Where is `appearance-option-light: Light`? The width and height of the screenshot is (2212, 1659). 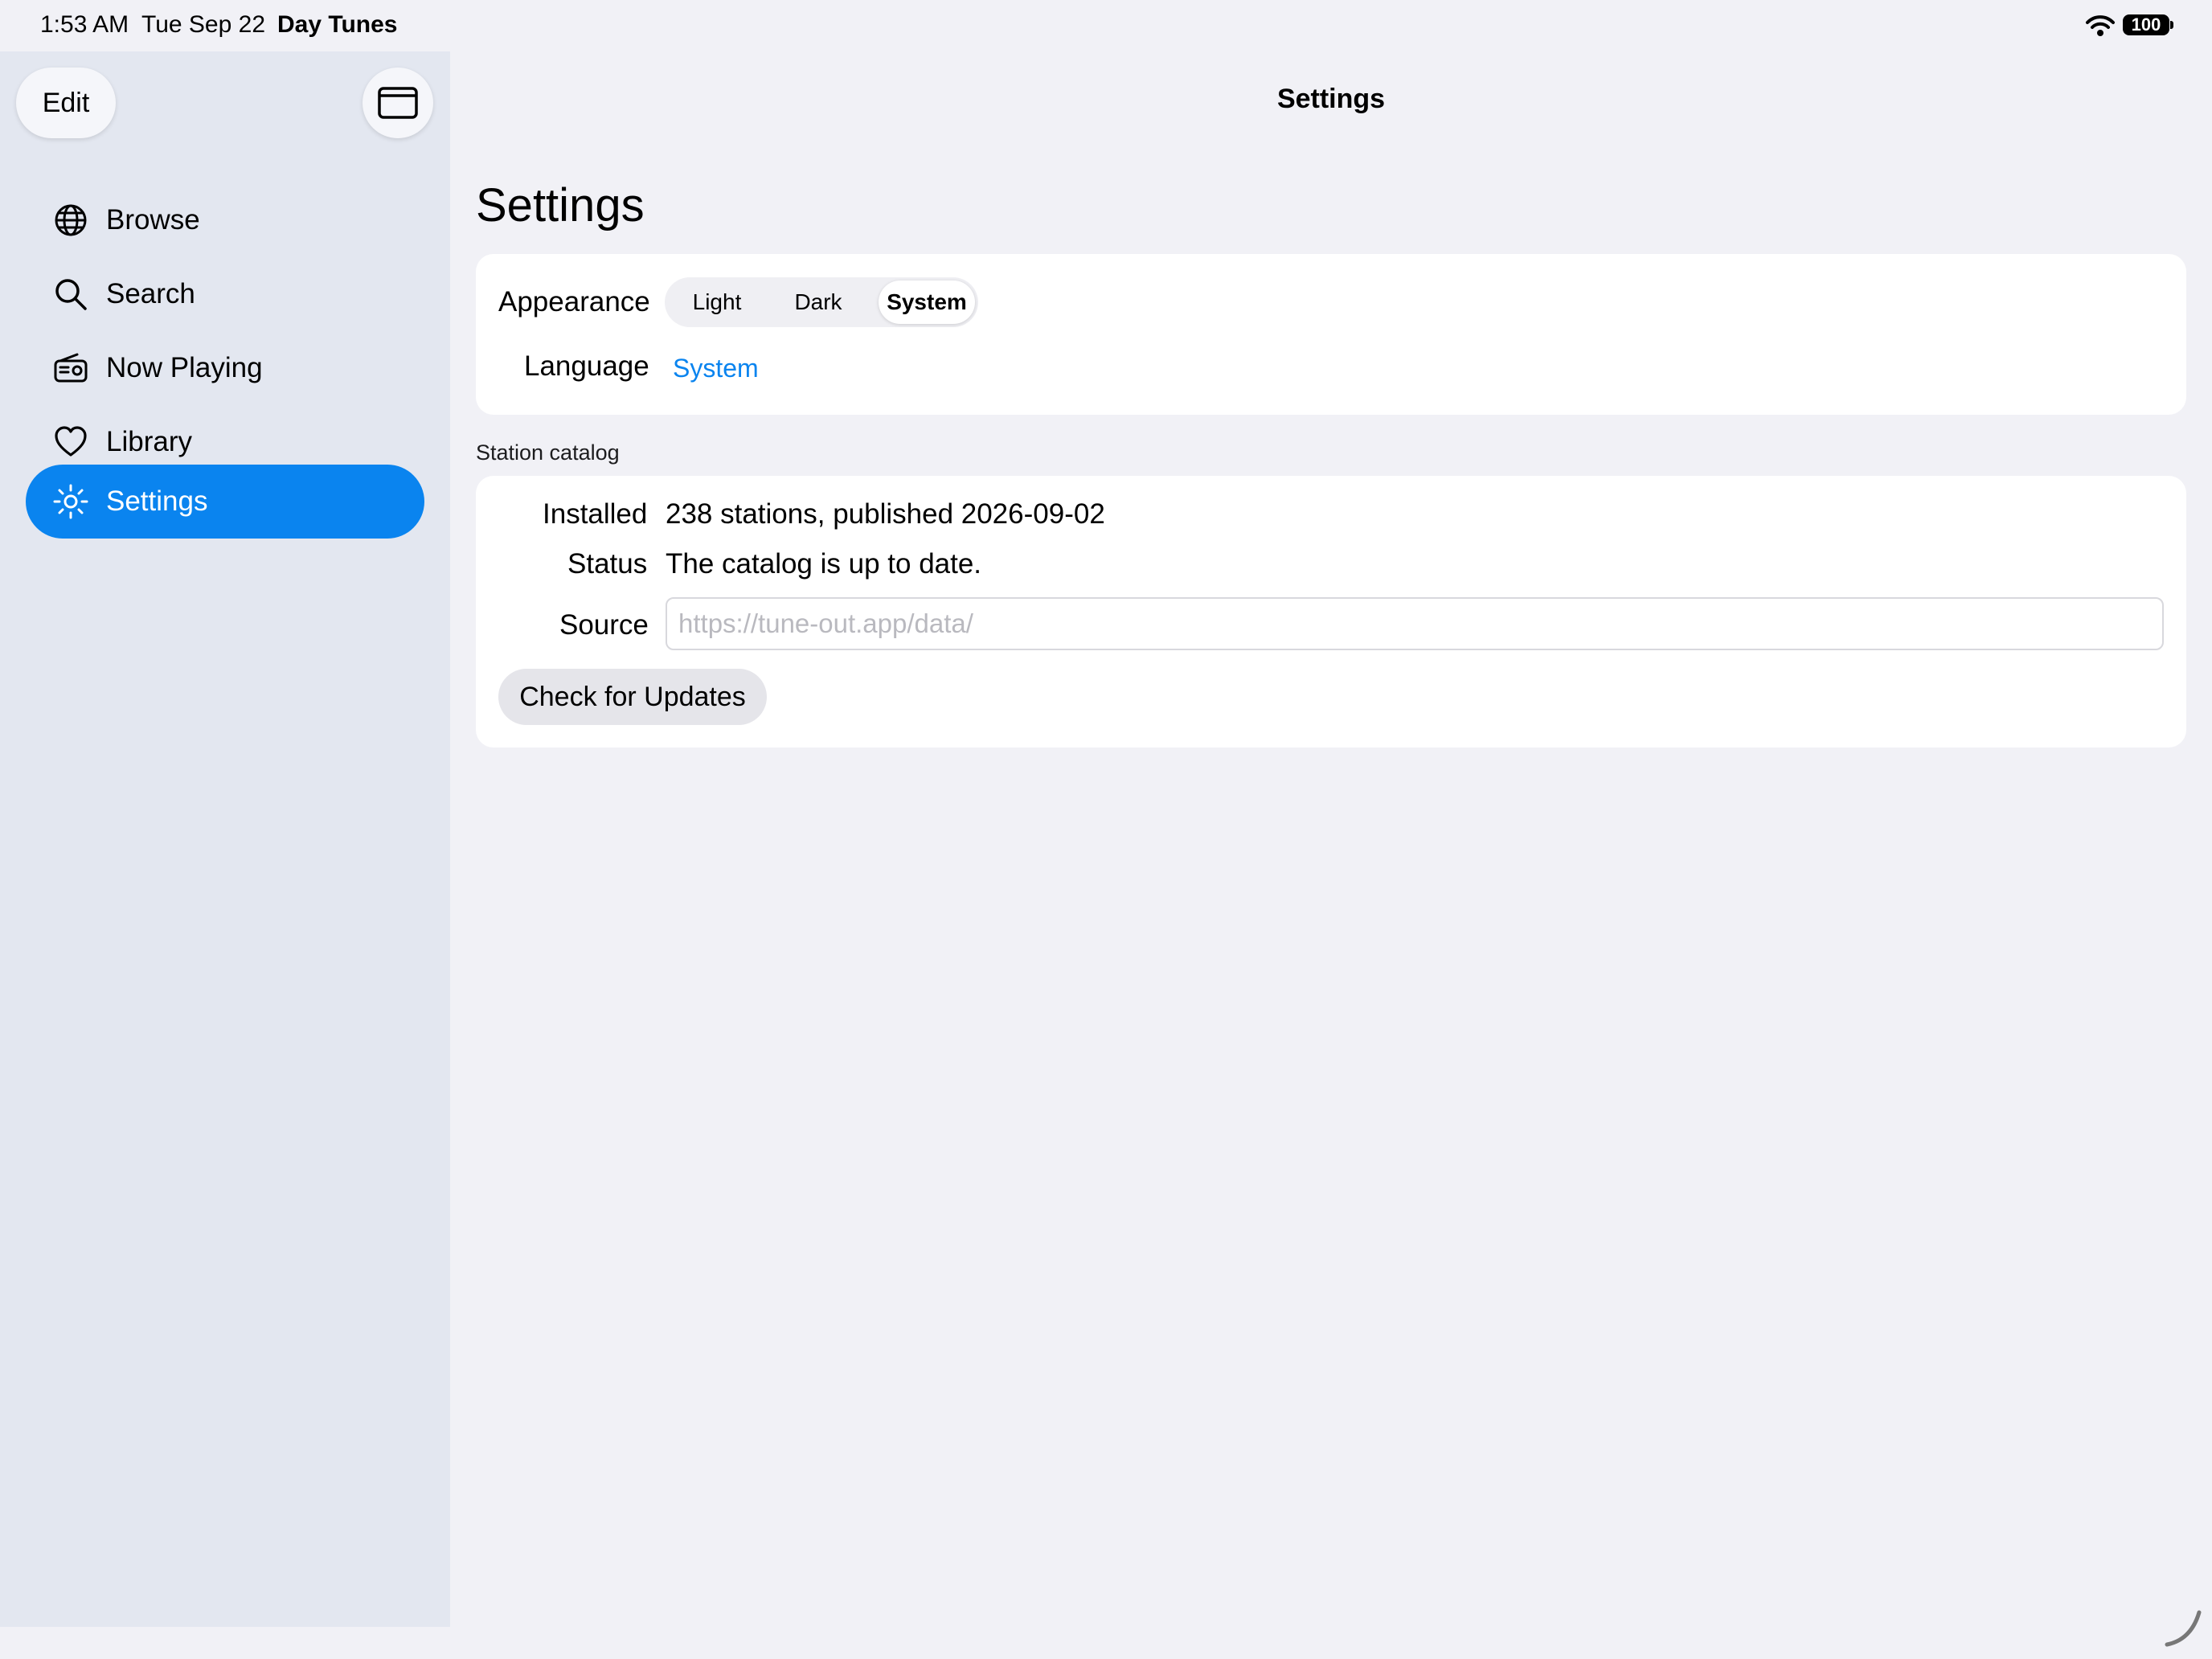 appearance-option-light: Light is located at coordinates (717, 302).